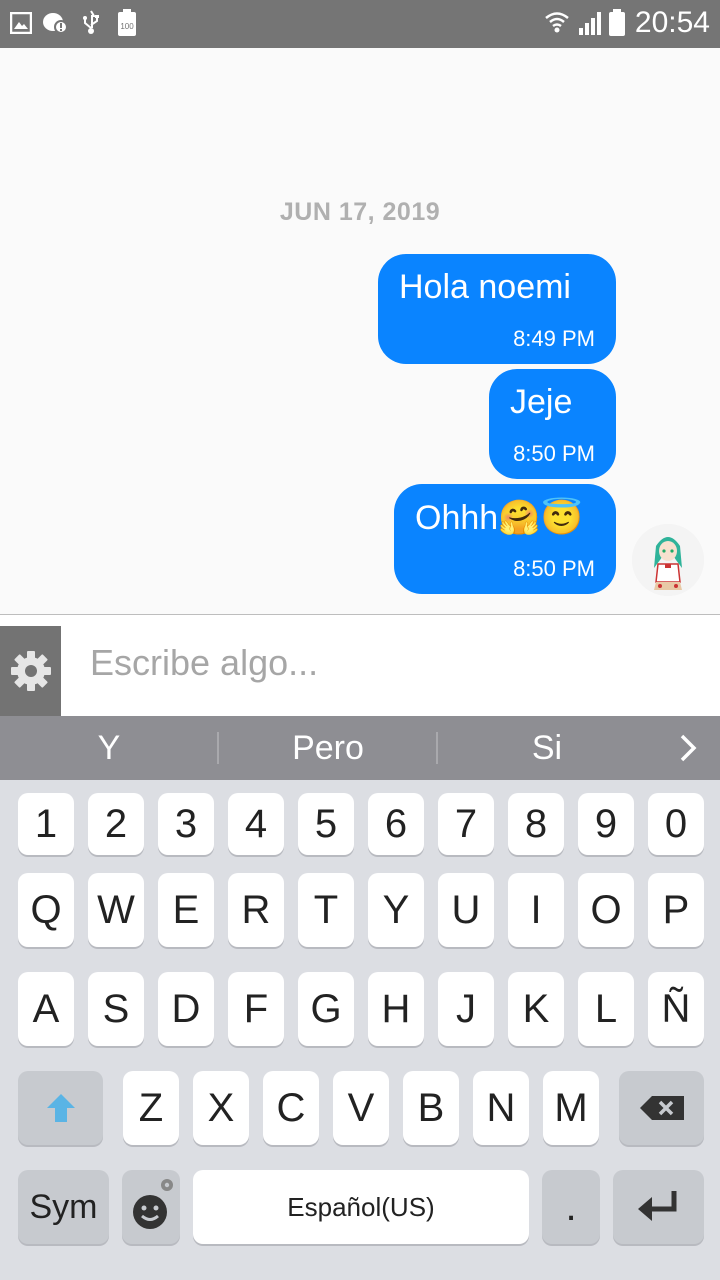  I want to click on shift-key, so click(60, 1108).